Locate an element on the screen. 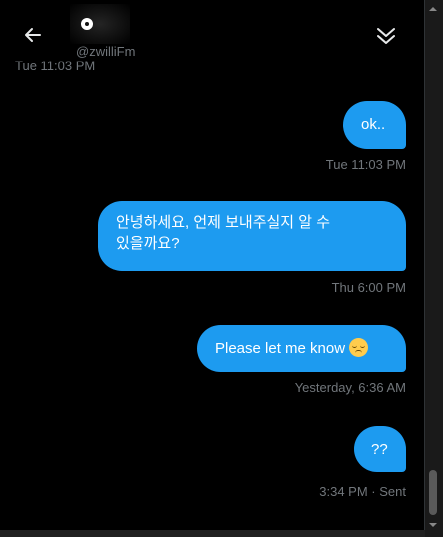  conversation-header: @zwilliFm is located at coordinates (212, 31).